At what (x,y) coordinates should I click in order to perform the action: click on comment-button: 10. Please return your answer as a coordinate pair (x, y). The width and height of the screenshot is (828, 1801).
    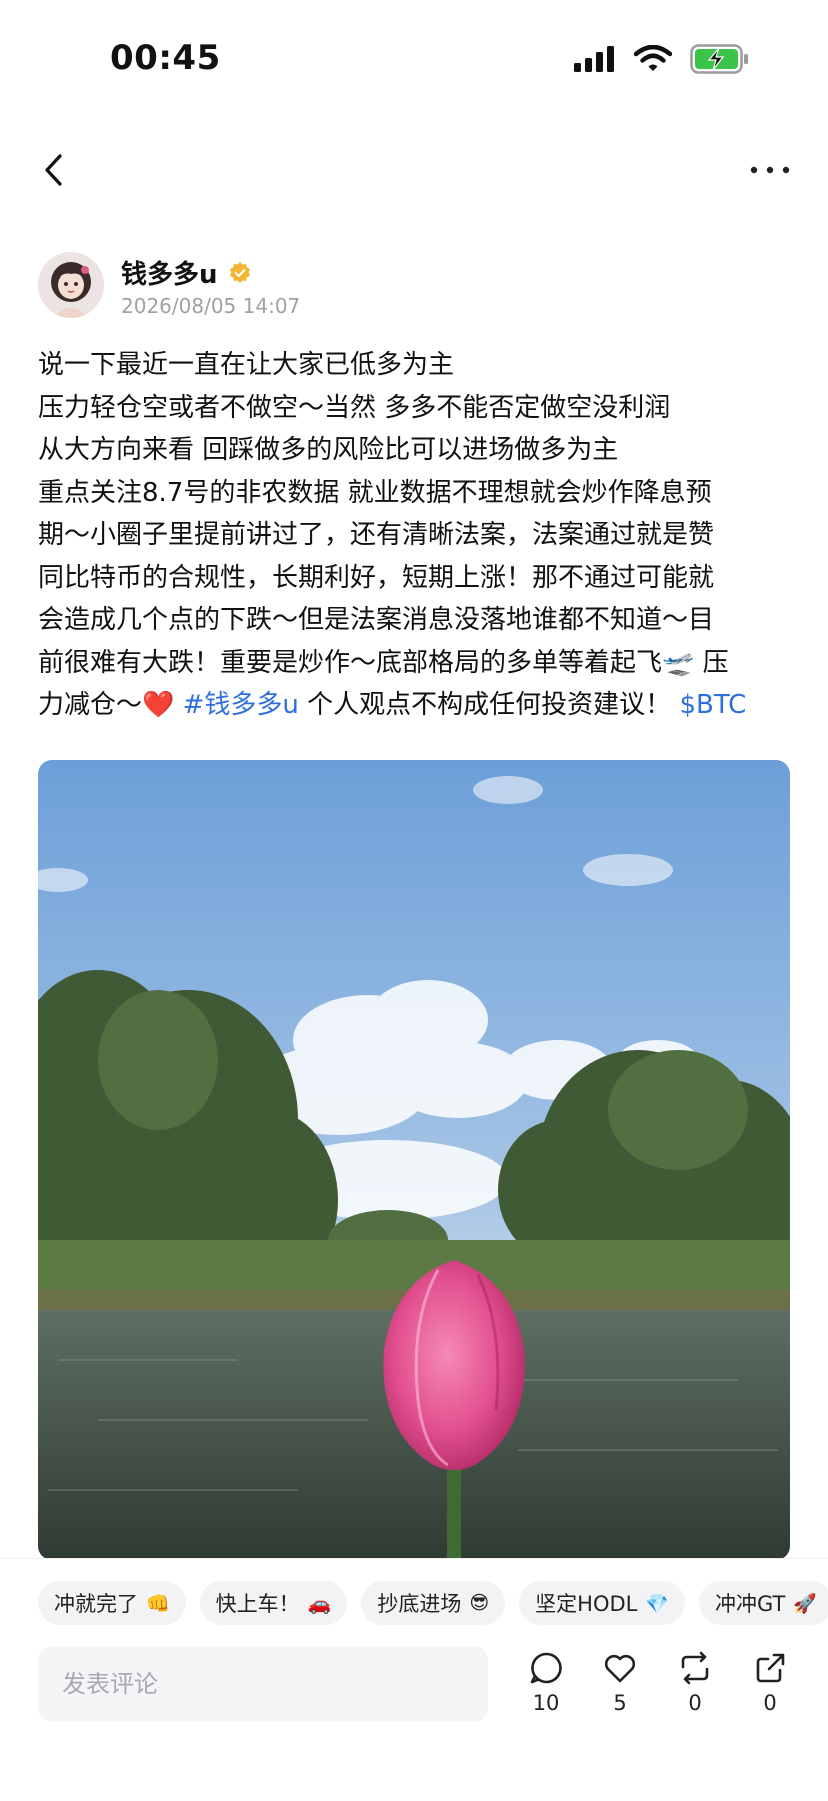
    Looking at the image, I should click on (546, 1683).